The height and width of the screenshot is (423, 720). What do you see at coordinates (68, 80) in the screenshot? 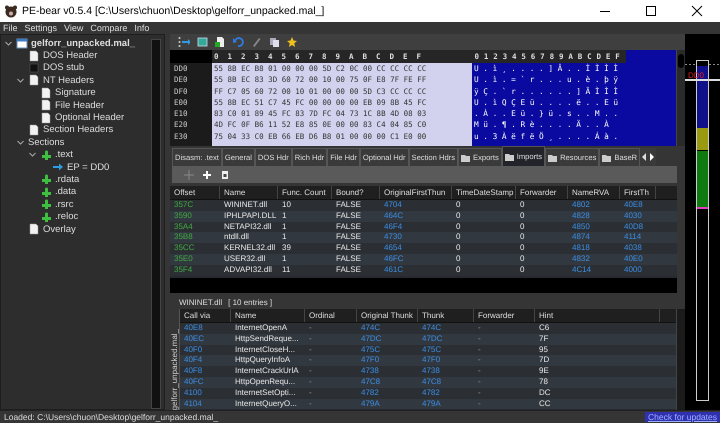
I see `tree-item: NT Headers` at bounding box center [68, 80].